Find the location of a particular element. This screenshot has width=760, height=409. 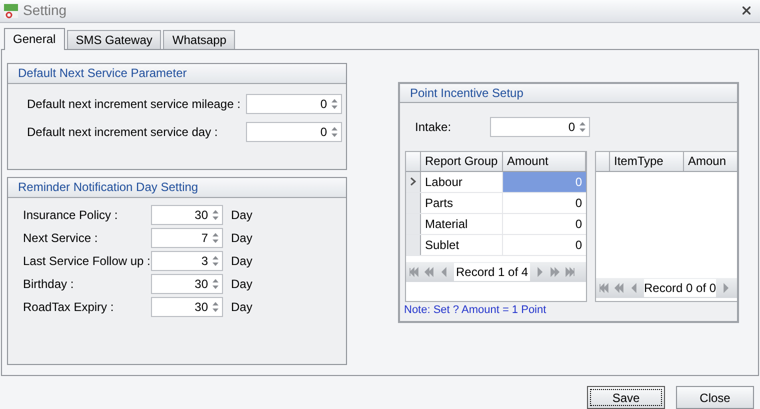

close-icon is located at coordinates (746, 11).